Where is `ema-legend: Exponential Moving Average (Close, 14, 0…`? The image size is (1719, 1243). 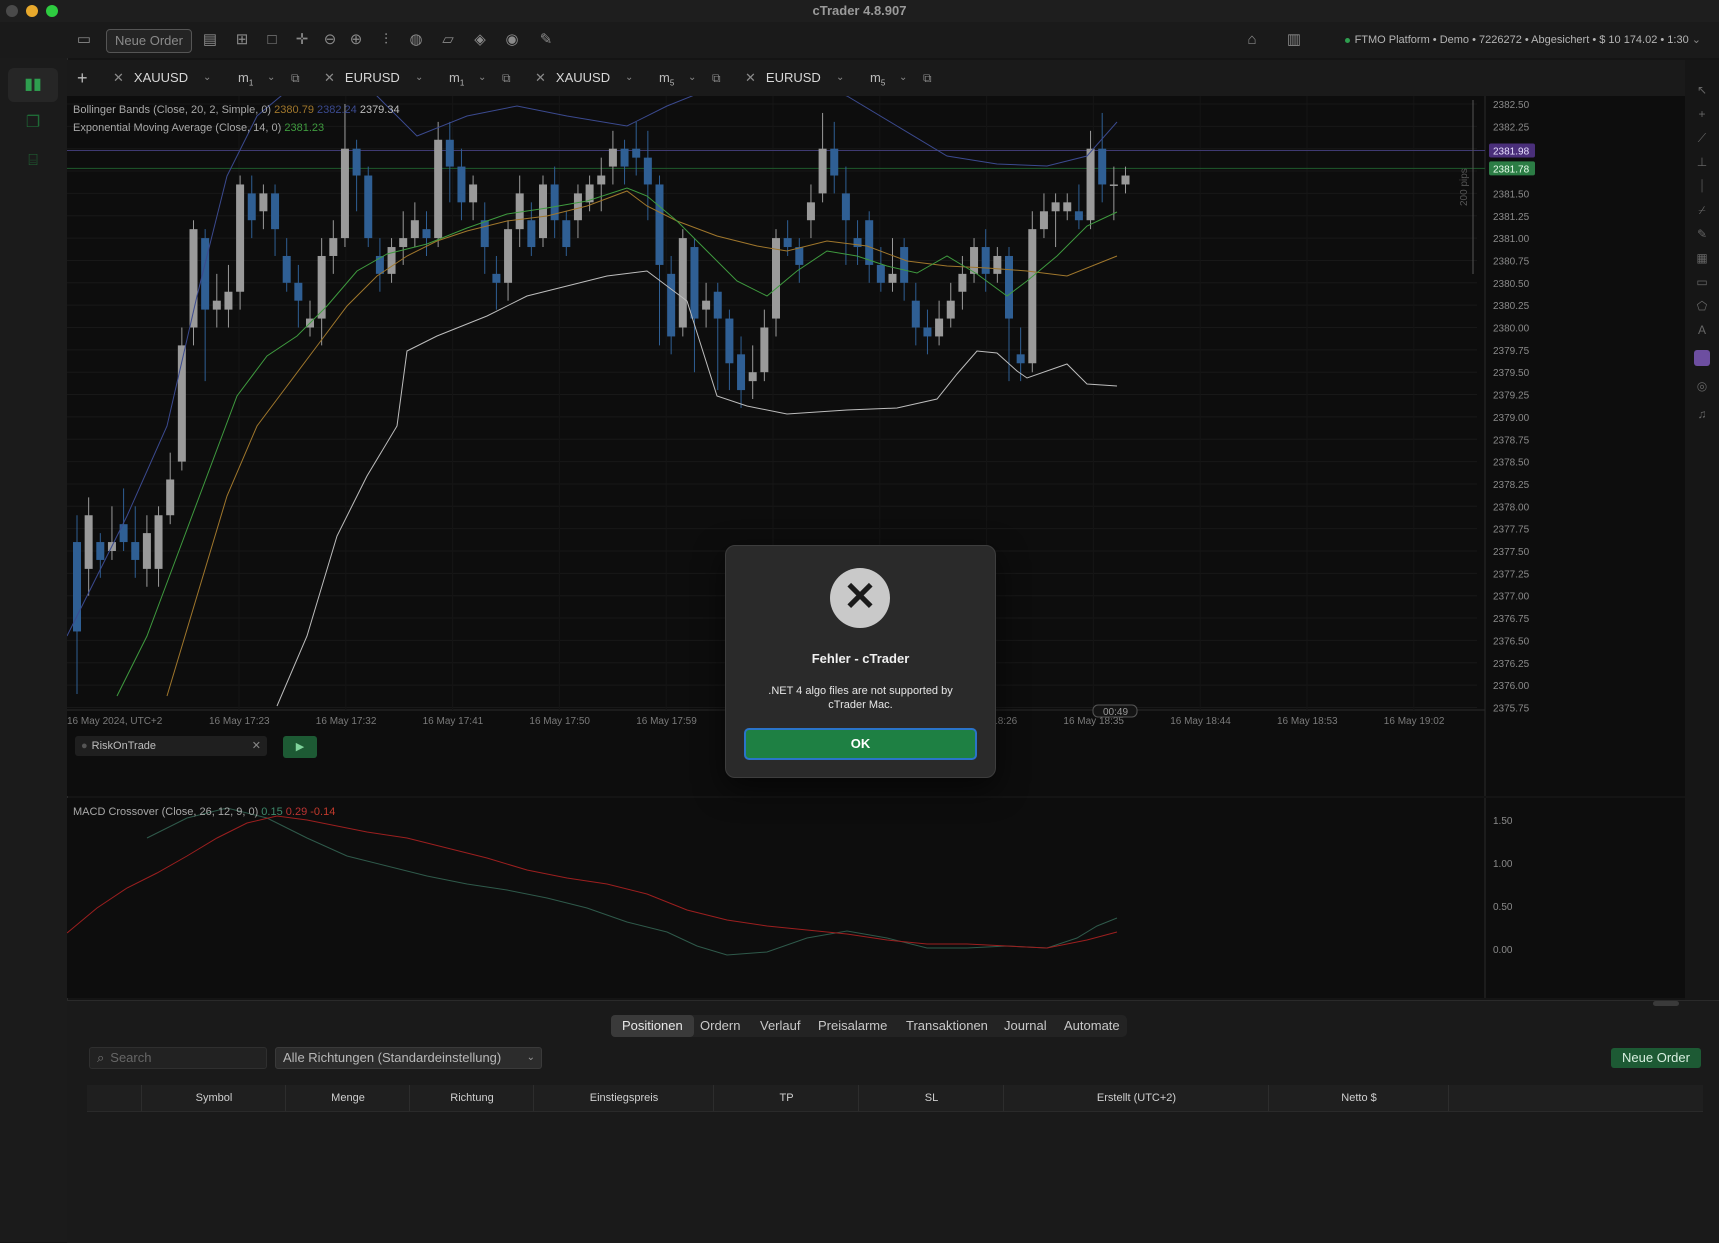 ema-legend: Exponential Moving Average (Close, 14, 0… is located at coordinates (198, 128).